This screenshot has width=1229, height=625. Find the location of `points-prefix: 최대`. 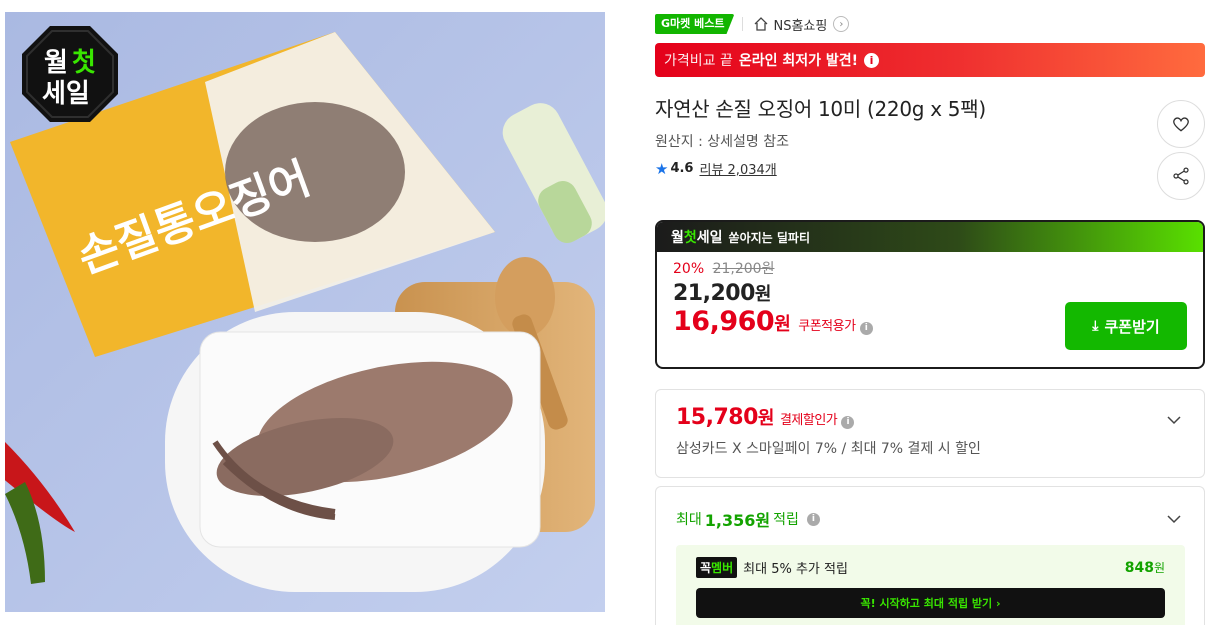

points-prefix: 최대 is located at coordinates (689, 520).